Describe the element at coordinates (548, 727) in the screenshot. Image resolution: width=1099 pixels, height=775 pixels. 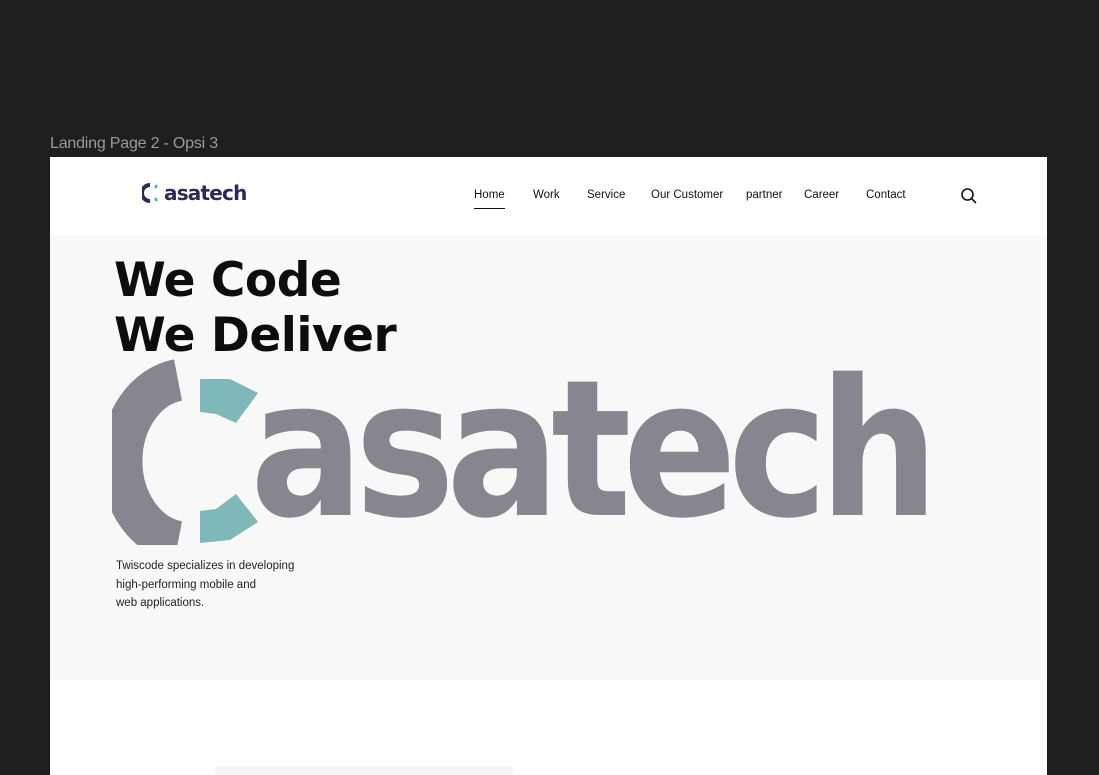
I see `next-section` at that location.